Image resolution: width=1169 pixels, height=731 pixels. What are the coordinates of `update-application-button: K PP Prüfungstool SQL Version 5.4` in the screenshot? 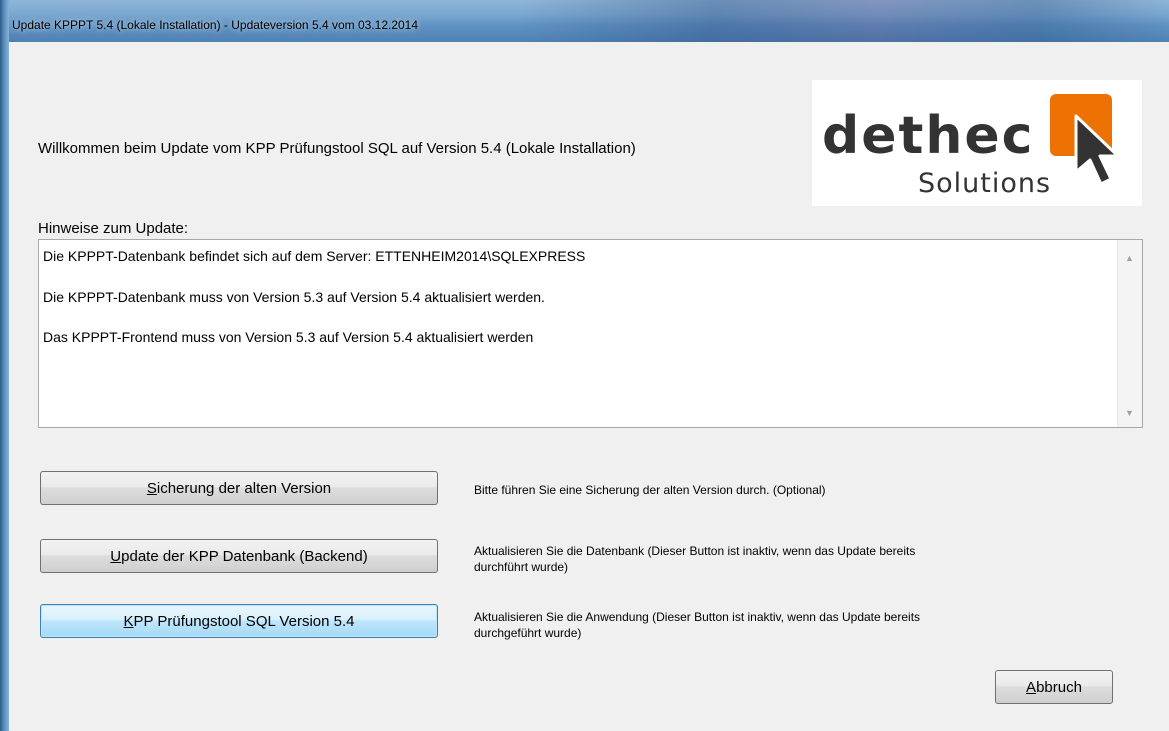 It's located at (239, 621).